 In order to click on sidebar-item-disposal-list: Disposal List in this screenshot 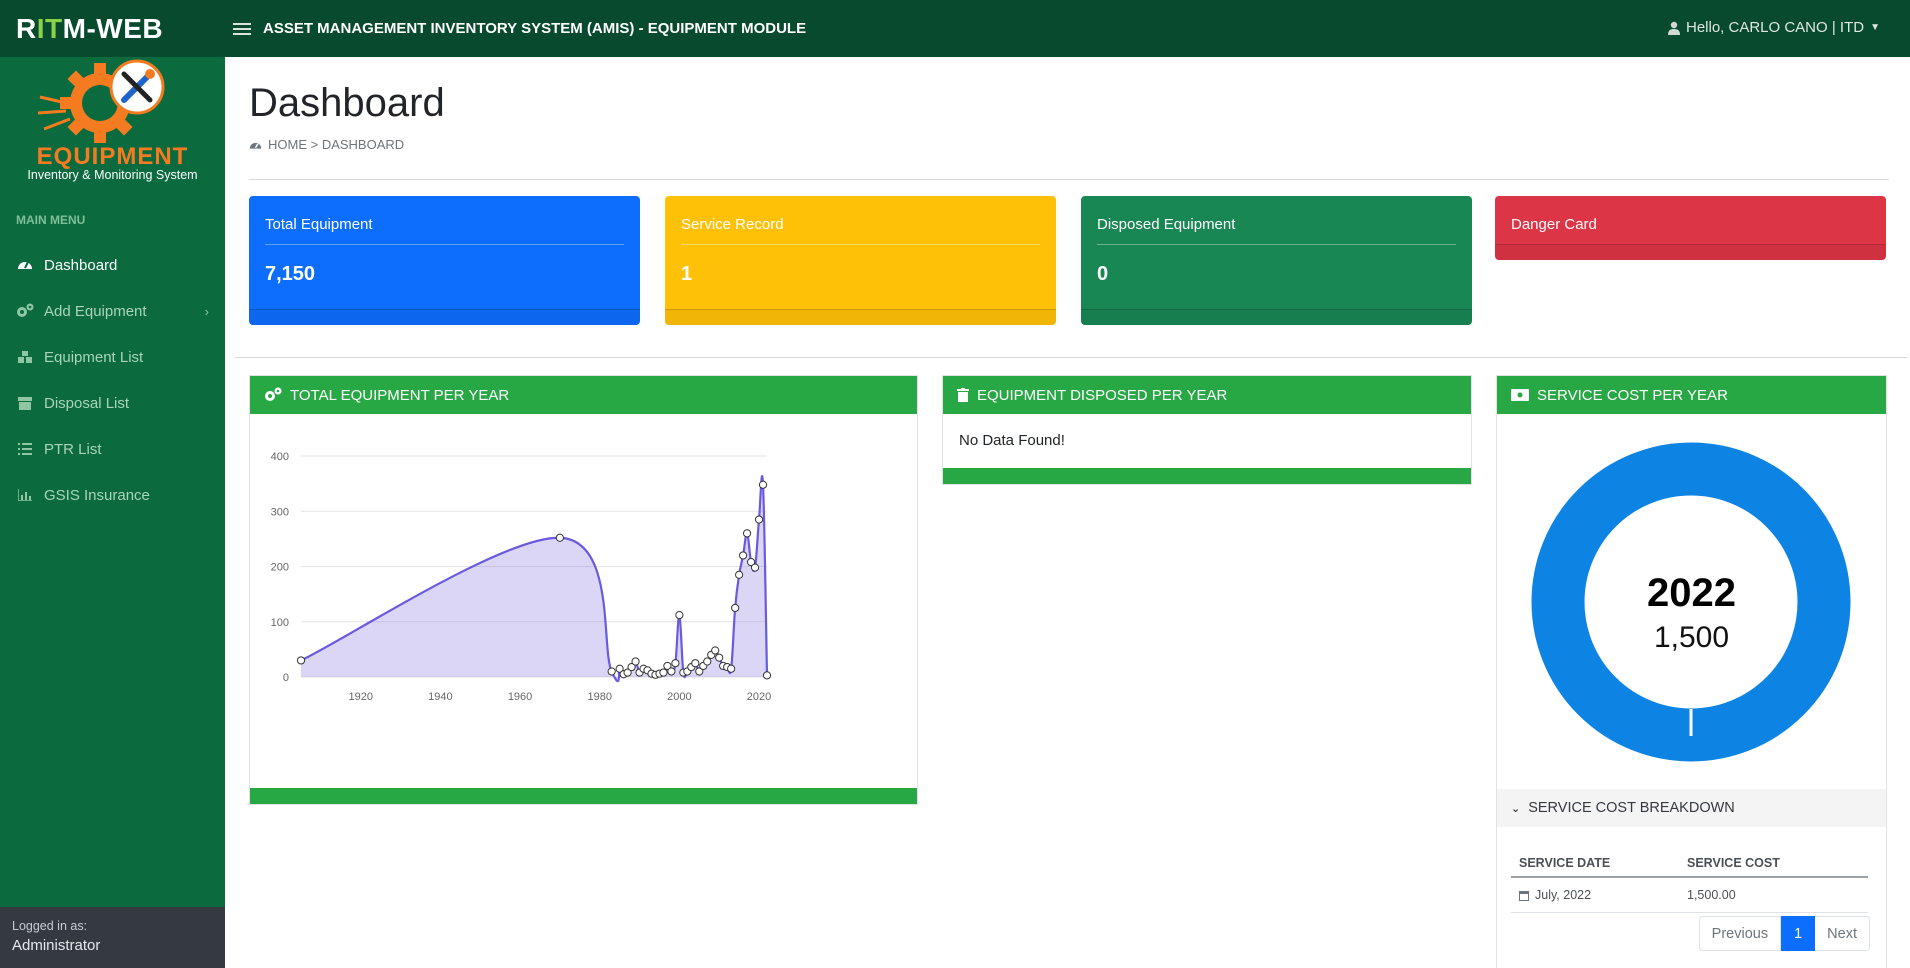, I will do `click(112, 403)`.